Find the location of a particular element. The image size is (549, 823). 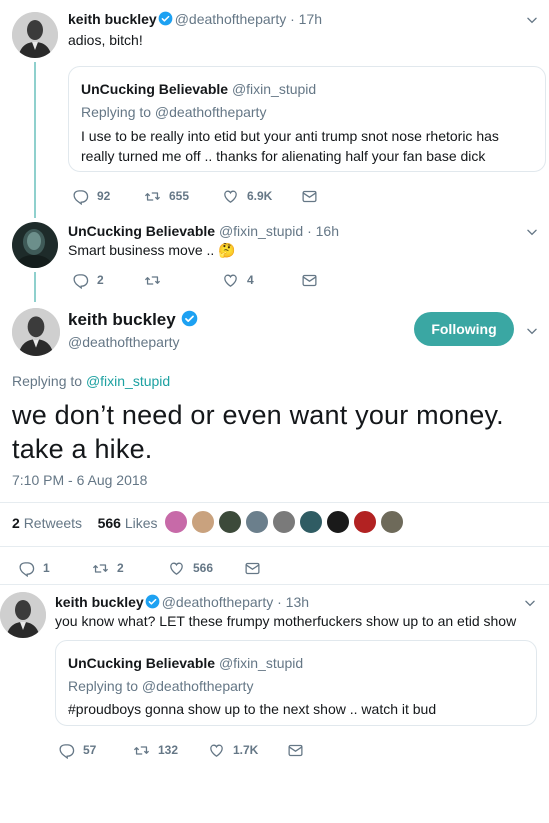

retweet-count: 655 is located at coordinates (179, 196).